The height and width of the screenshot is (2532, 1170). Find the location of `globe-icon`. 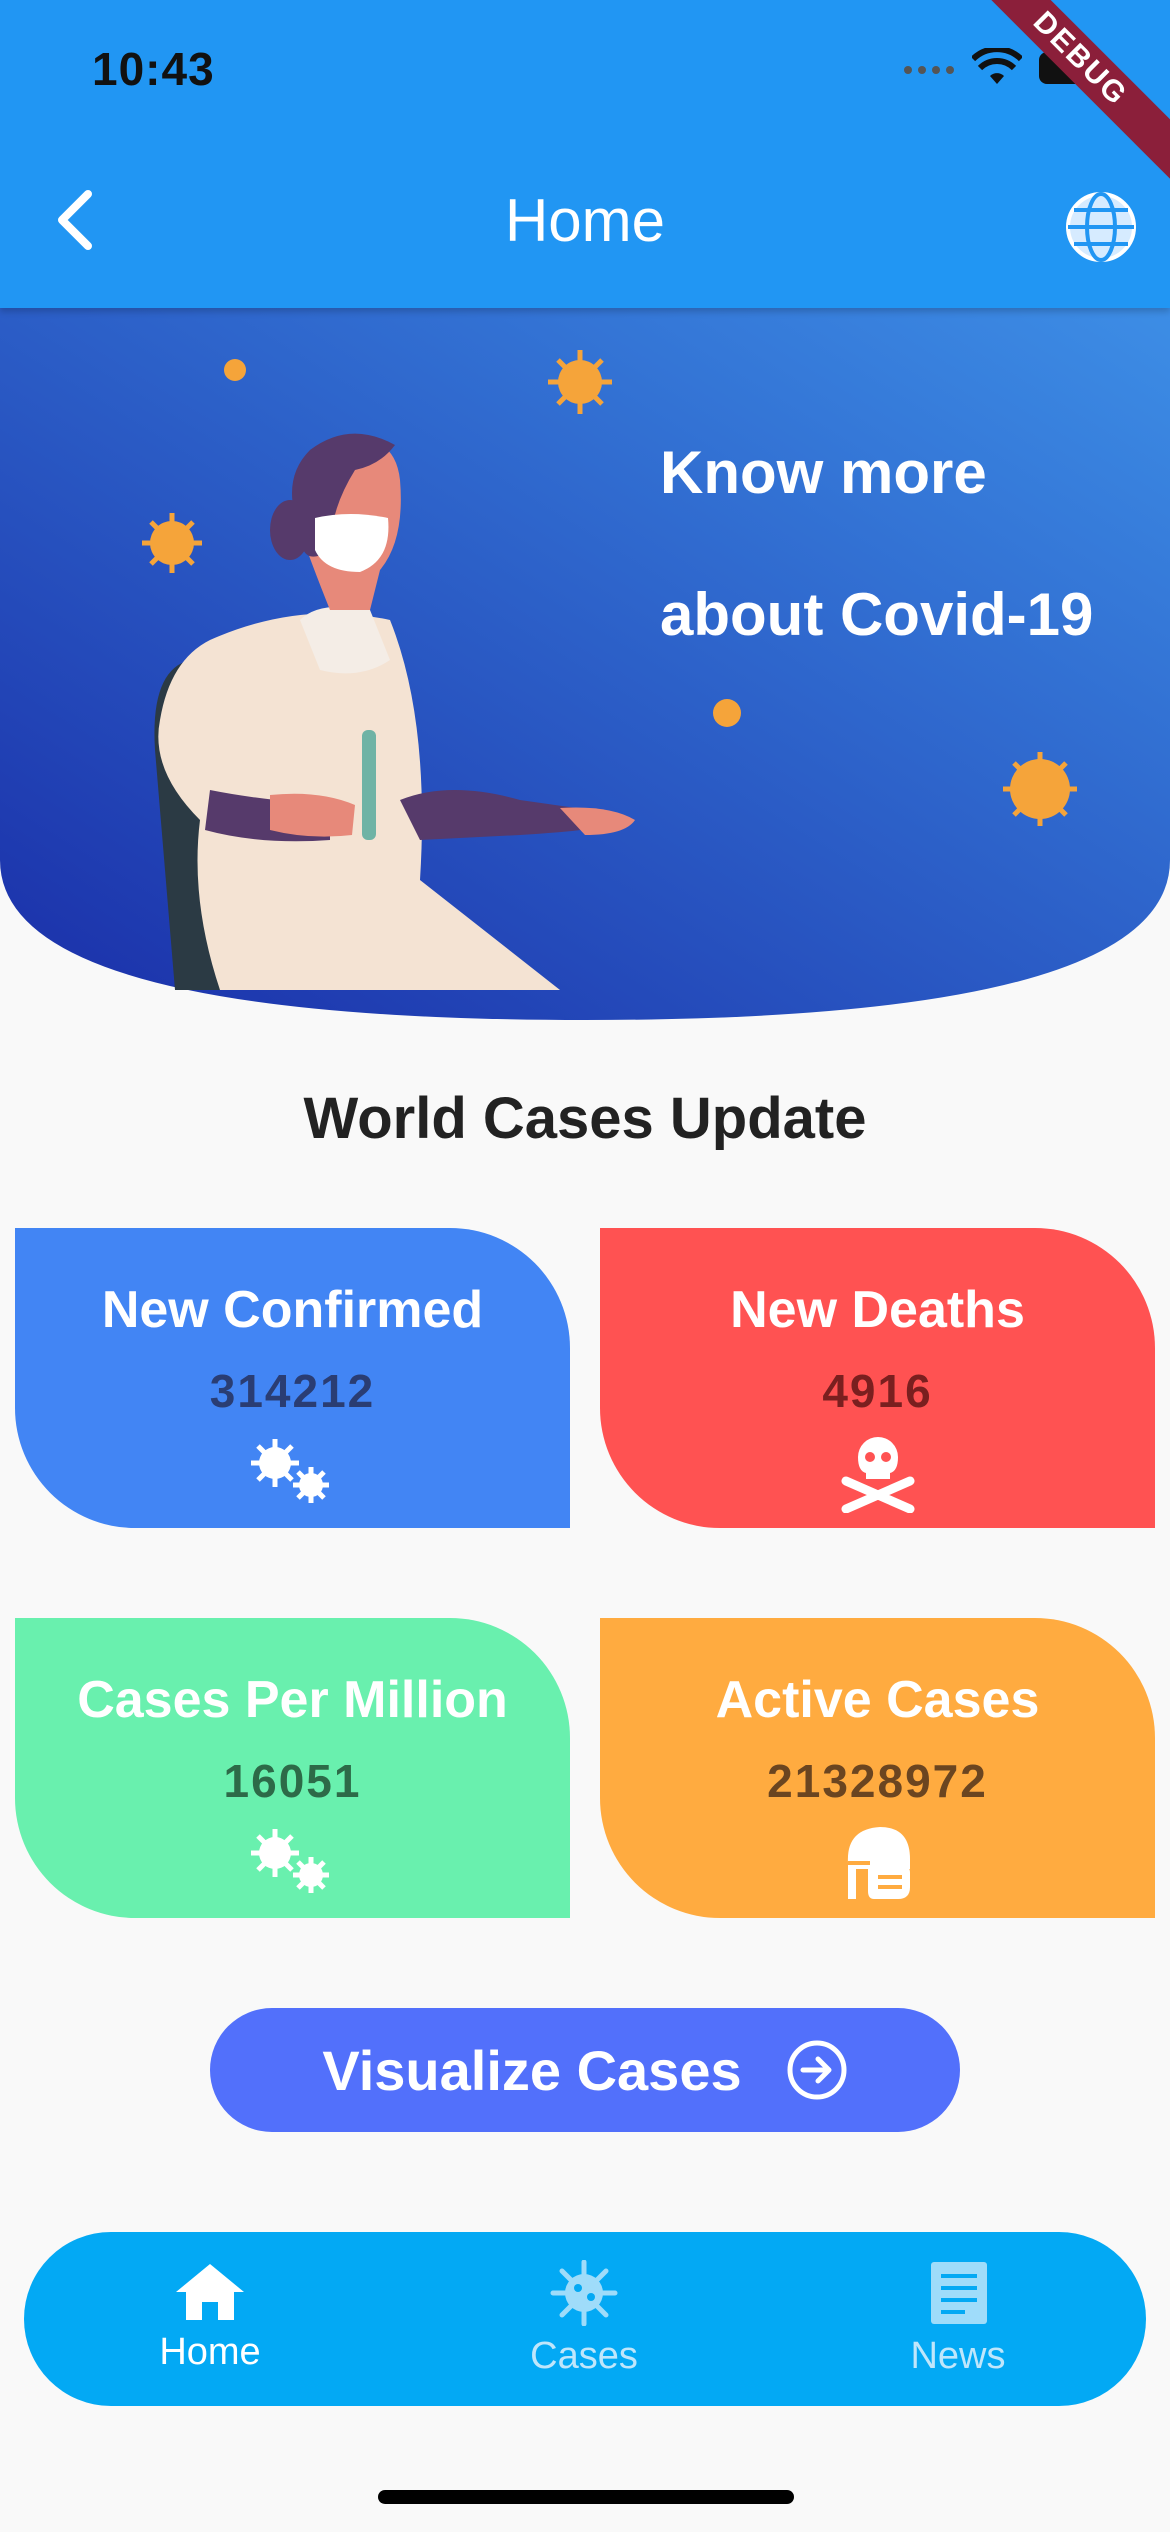

globe-icon is located at coordinates (1101, 227).